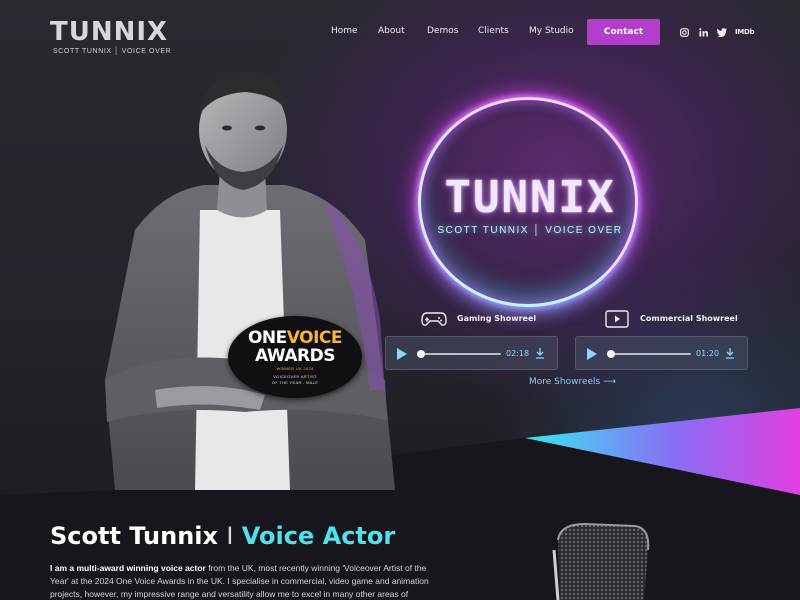 This screenshot has width=800, height=600. Describe the element at coordinates (344, 31) in the screenshot. I see `nav-home: Home` at that location.